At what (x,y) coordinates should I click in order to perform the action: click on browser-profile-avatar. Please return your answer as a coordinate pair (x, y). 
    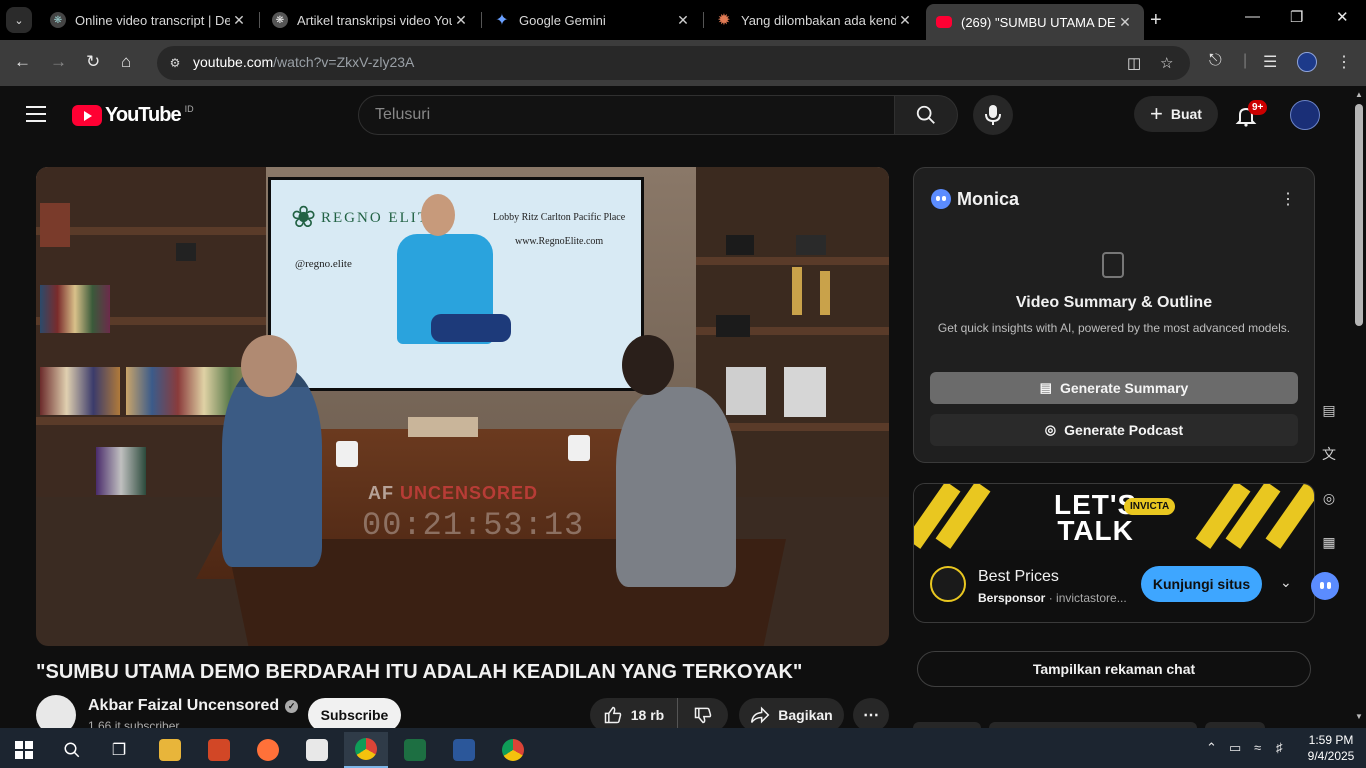
    Looking at the image, I should click on (1307, 62).